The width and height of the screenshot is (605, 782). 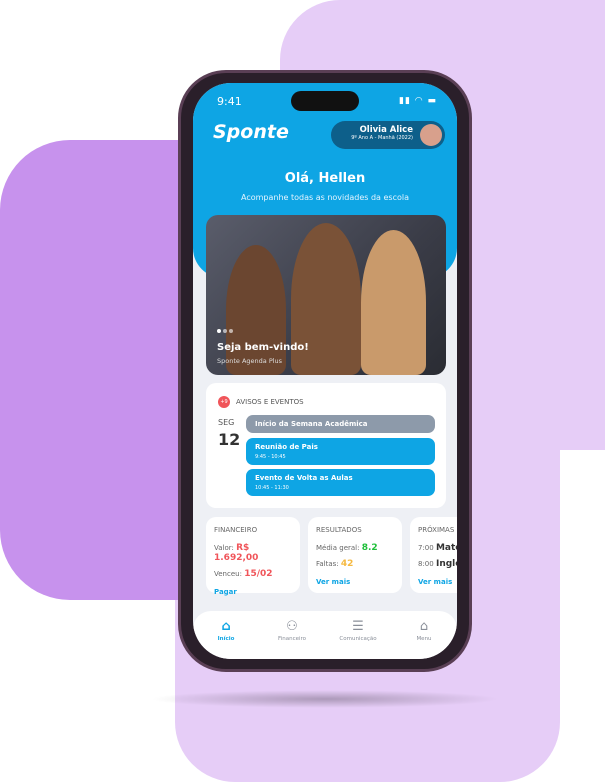 What do you see at coordinates (358, 639) in the screenshot?
I see `nav-label: Comunicação` at bounding box center [358, 639].